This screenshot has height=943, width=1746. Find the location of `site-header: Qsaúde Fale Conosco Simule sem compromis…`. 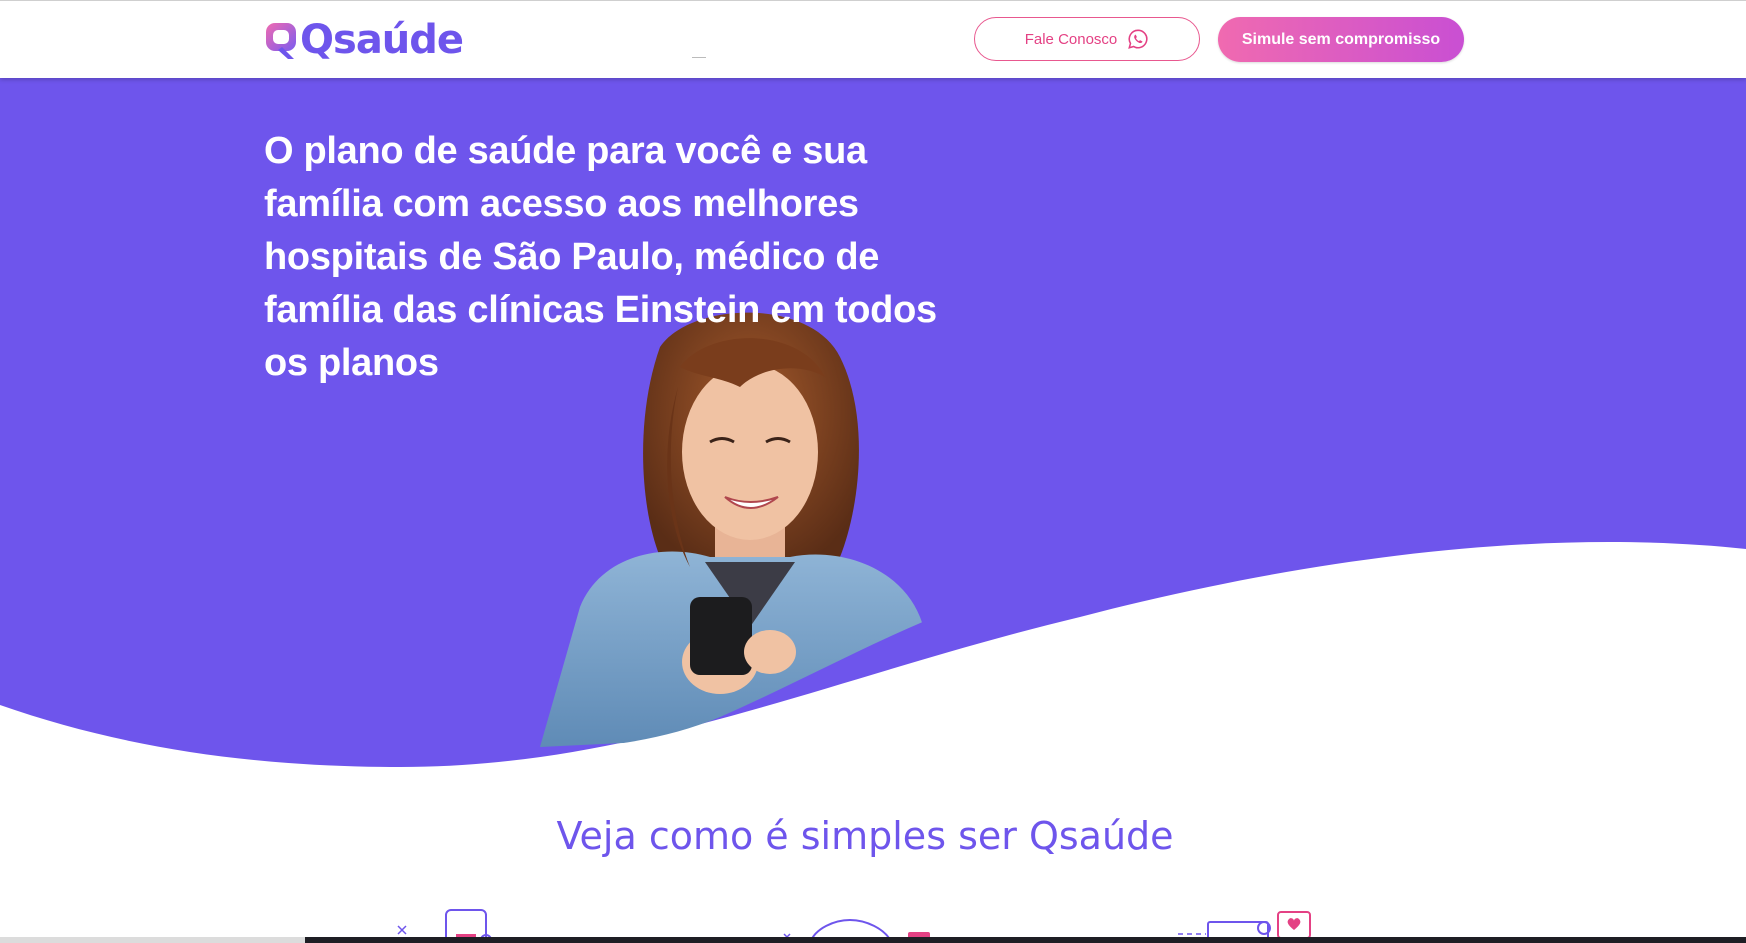

site-header: Qsaúde Fale Conosco Simule sem compromis… is located at coordinates (873, 39).